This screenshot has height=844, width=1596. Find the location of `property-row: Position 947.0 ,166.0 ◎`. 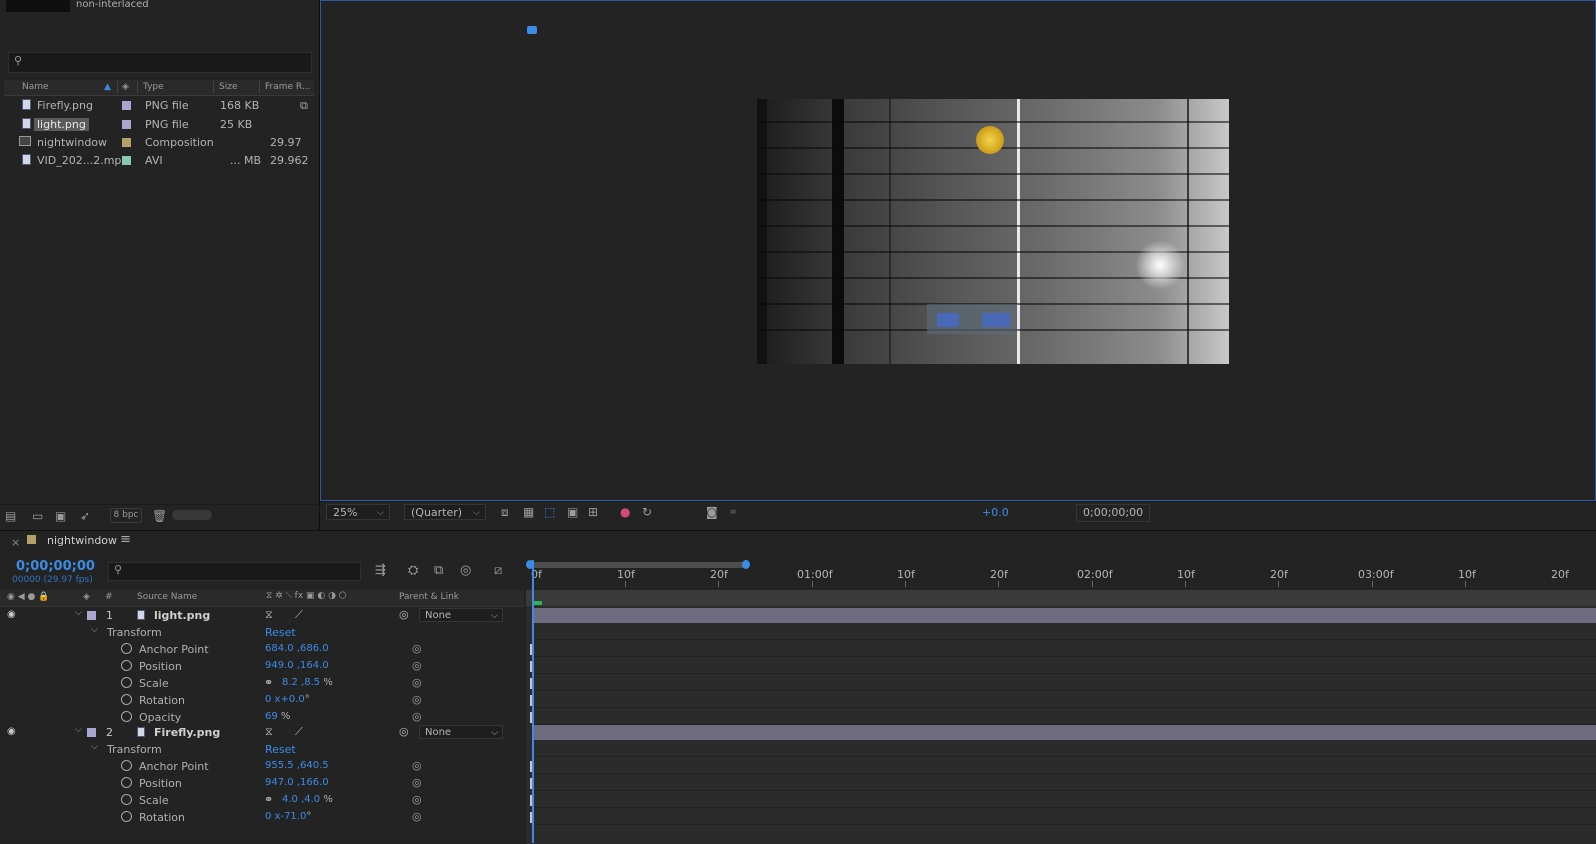

property-row: Position 947.0 ,166.0 ◎ is located at coordinates (798, 783).